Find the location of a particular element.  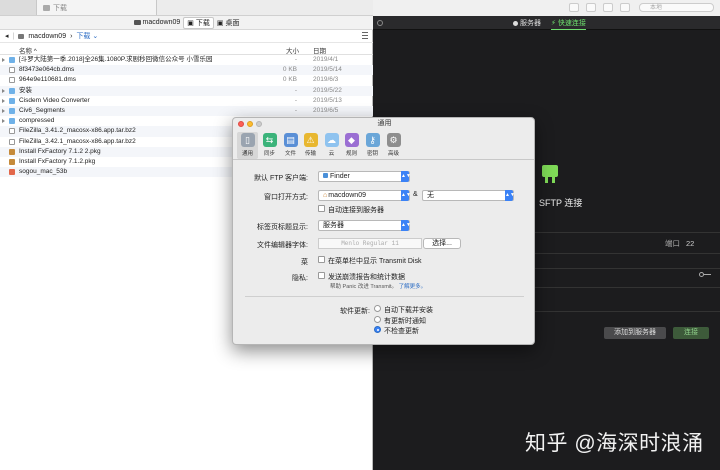

host-segment: macdown09 is located at coordinates (156, 22).